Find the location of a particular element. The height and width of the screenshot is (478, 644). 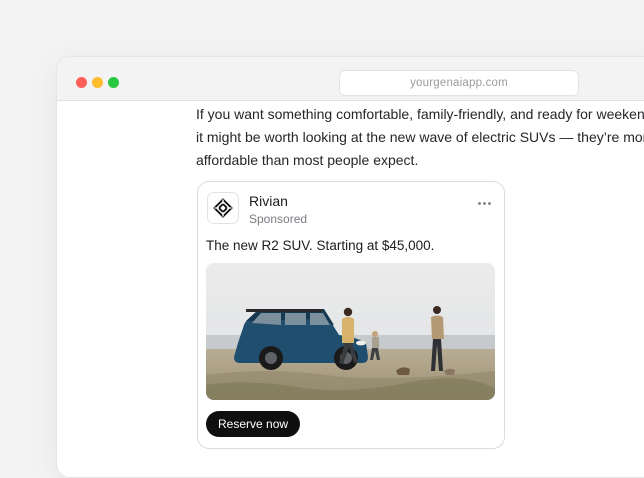

more-horizontal-icon is located at coordinates (484, 203).